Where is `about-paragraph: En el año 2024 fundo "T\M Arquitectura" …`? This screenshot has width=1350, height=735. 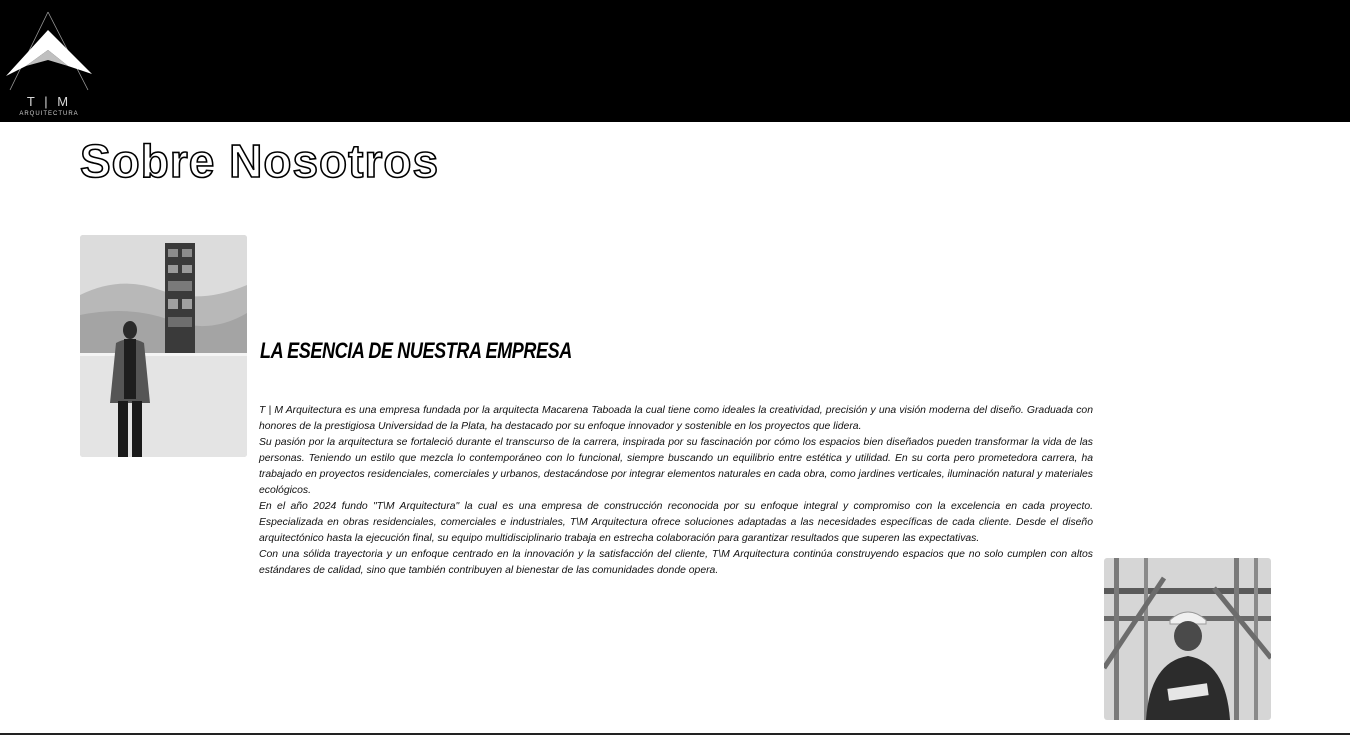 about-paragraph: En el año 2024 fundo "T\M Arquitectura" … is located at coordinates (676, 522).